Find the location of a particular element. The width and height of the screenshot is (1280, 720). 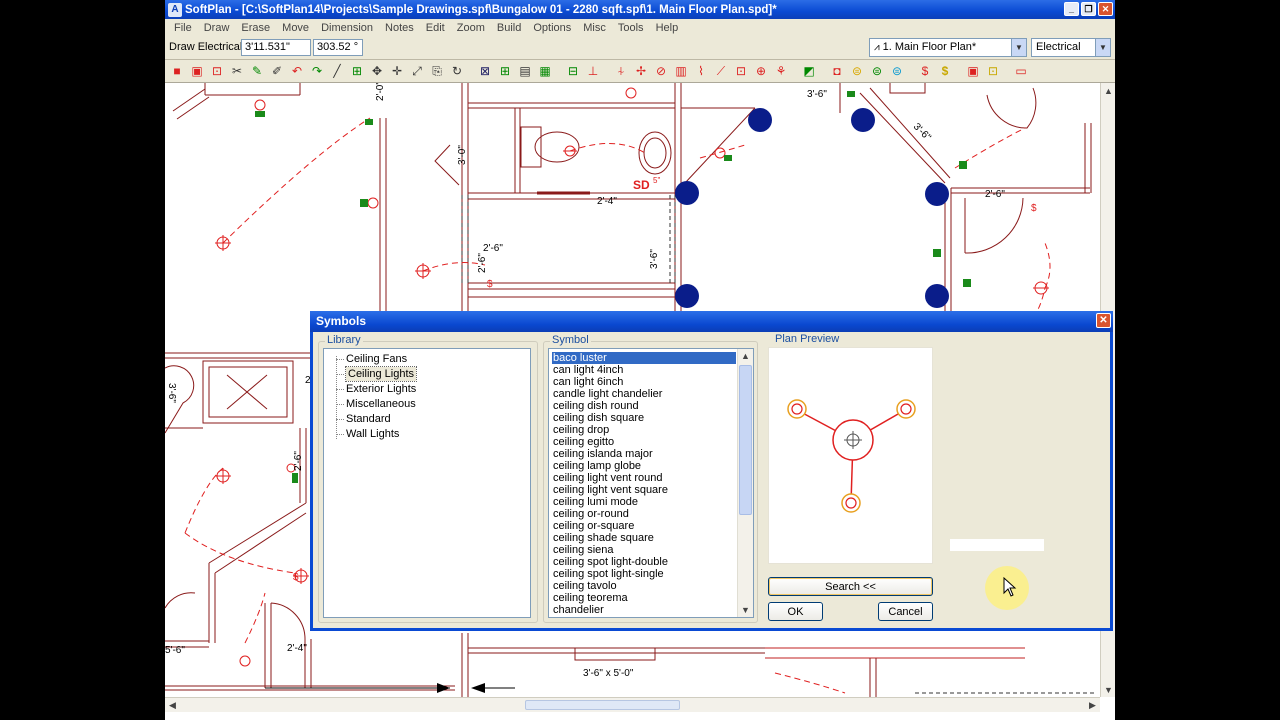

close-button: ✕ is located at coordinates (1105, 9).